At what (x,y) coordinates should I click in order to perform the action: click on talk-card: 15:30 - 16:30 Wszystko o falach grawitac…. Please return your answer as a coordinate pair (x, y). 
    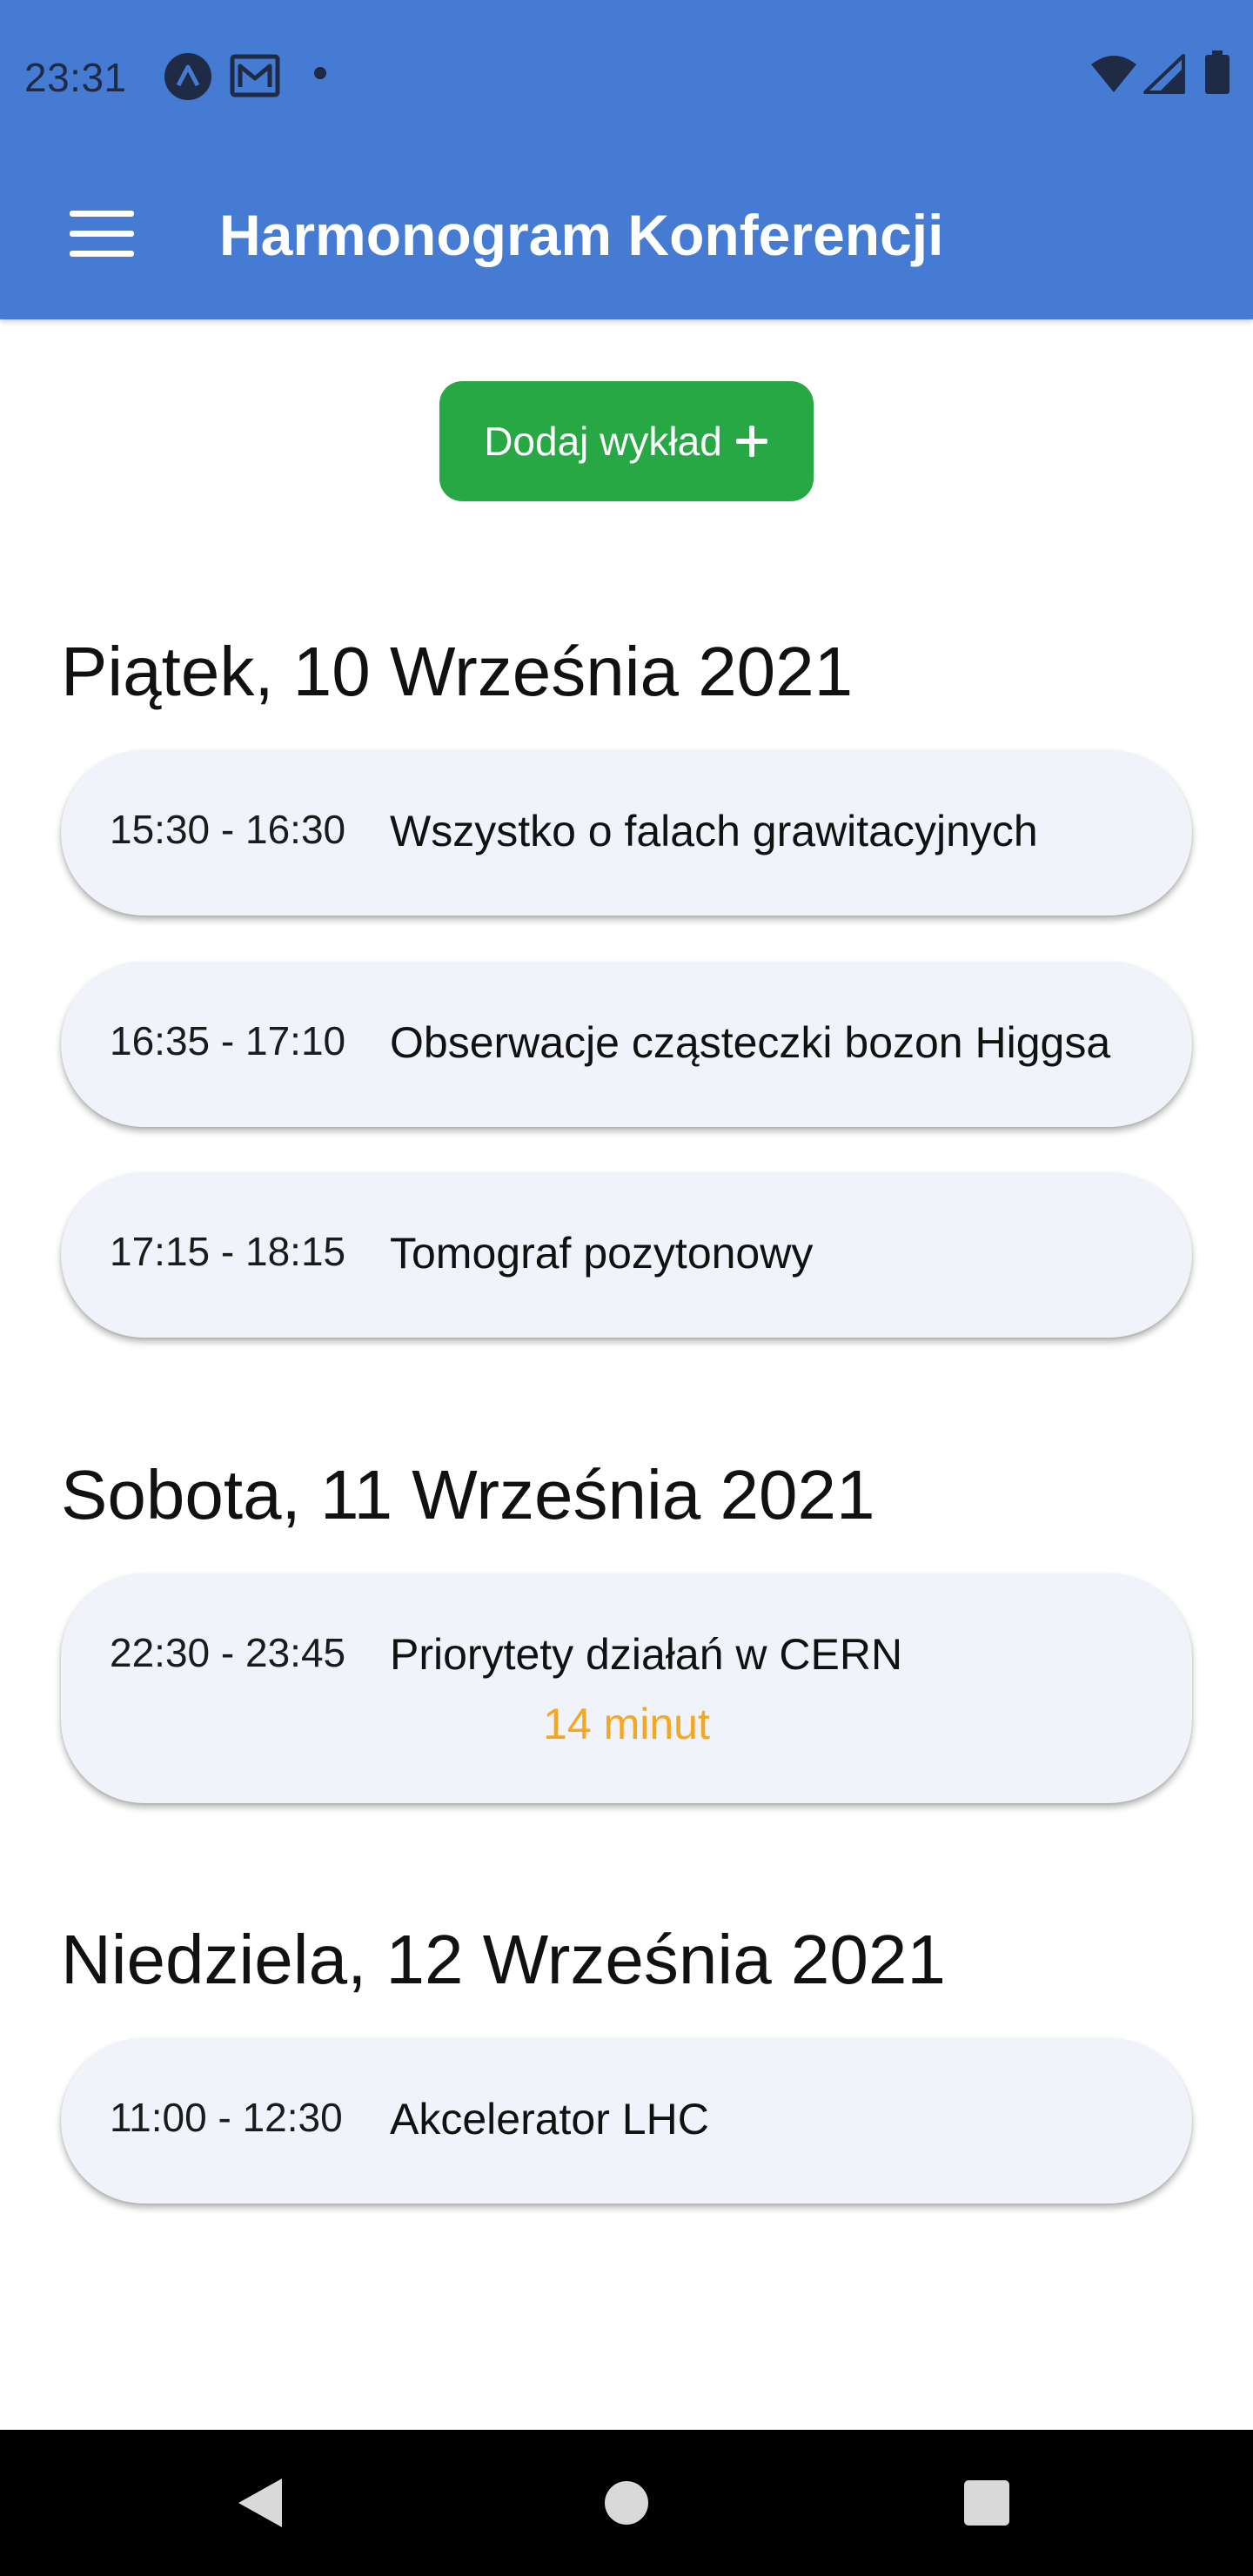
    Looking at the image, I should click on (626, 833).